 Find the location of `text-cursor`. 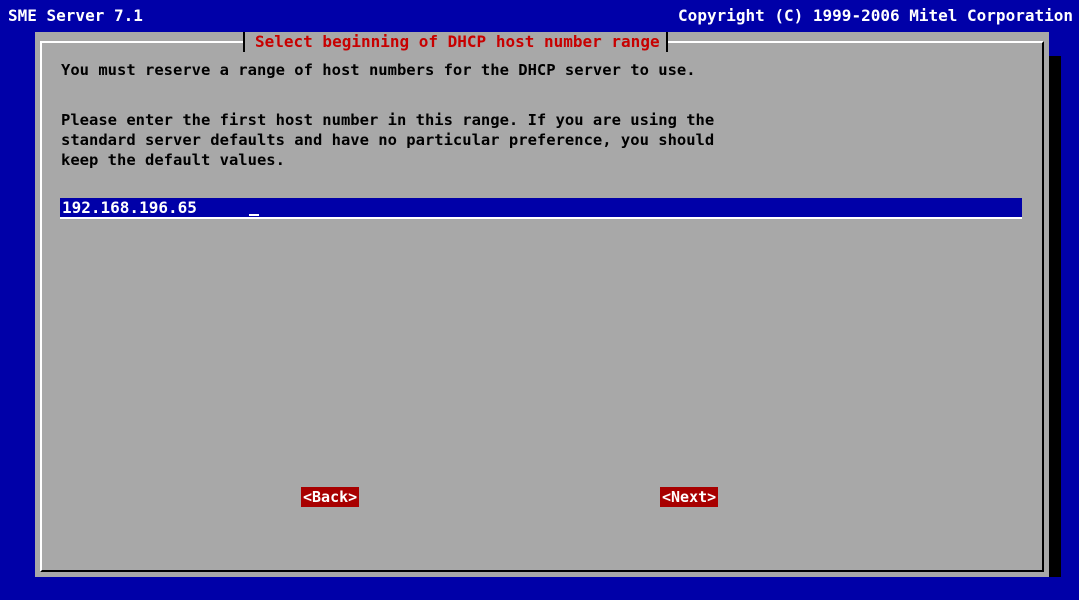

text-cursor is located at coordinates (254, 215).